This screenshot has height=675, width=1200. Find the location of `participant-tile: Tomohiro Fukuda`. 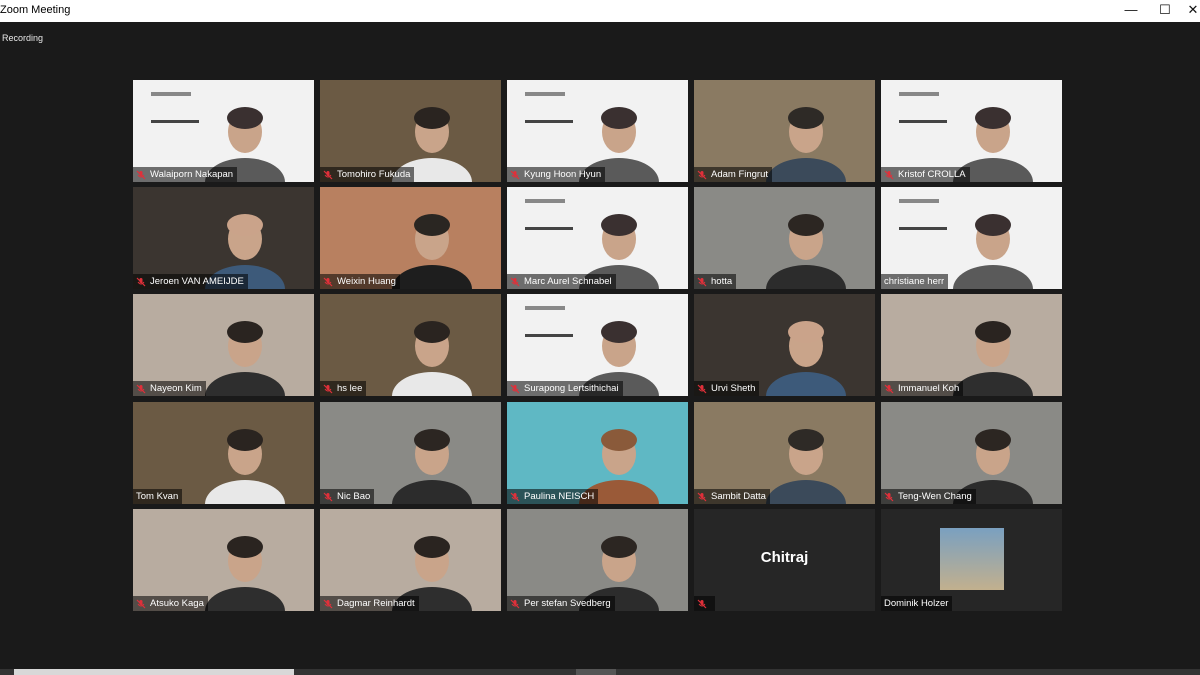

participant-tile: Tomohiro Fukuda is located at coordinates (410, 131).